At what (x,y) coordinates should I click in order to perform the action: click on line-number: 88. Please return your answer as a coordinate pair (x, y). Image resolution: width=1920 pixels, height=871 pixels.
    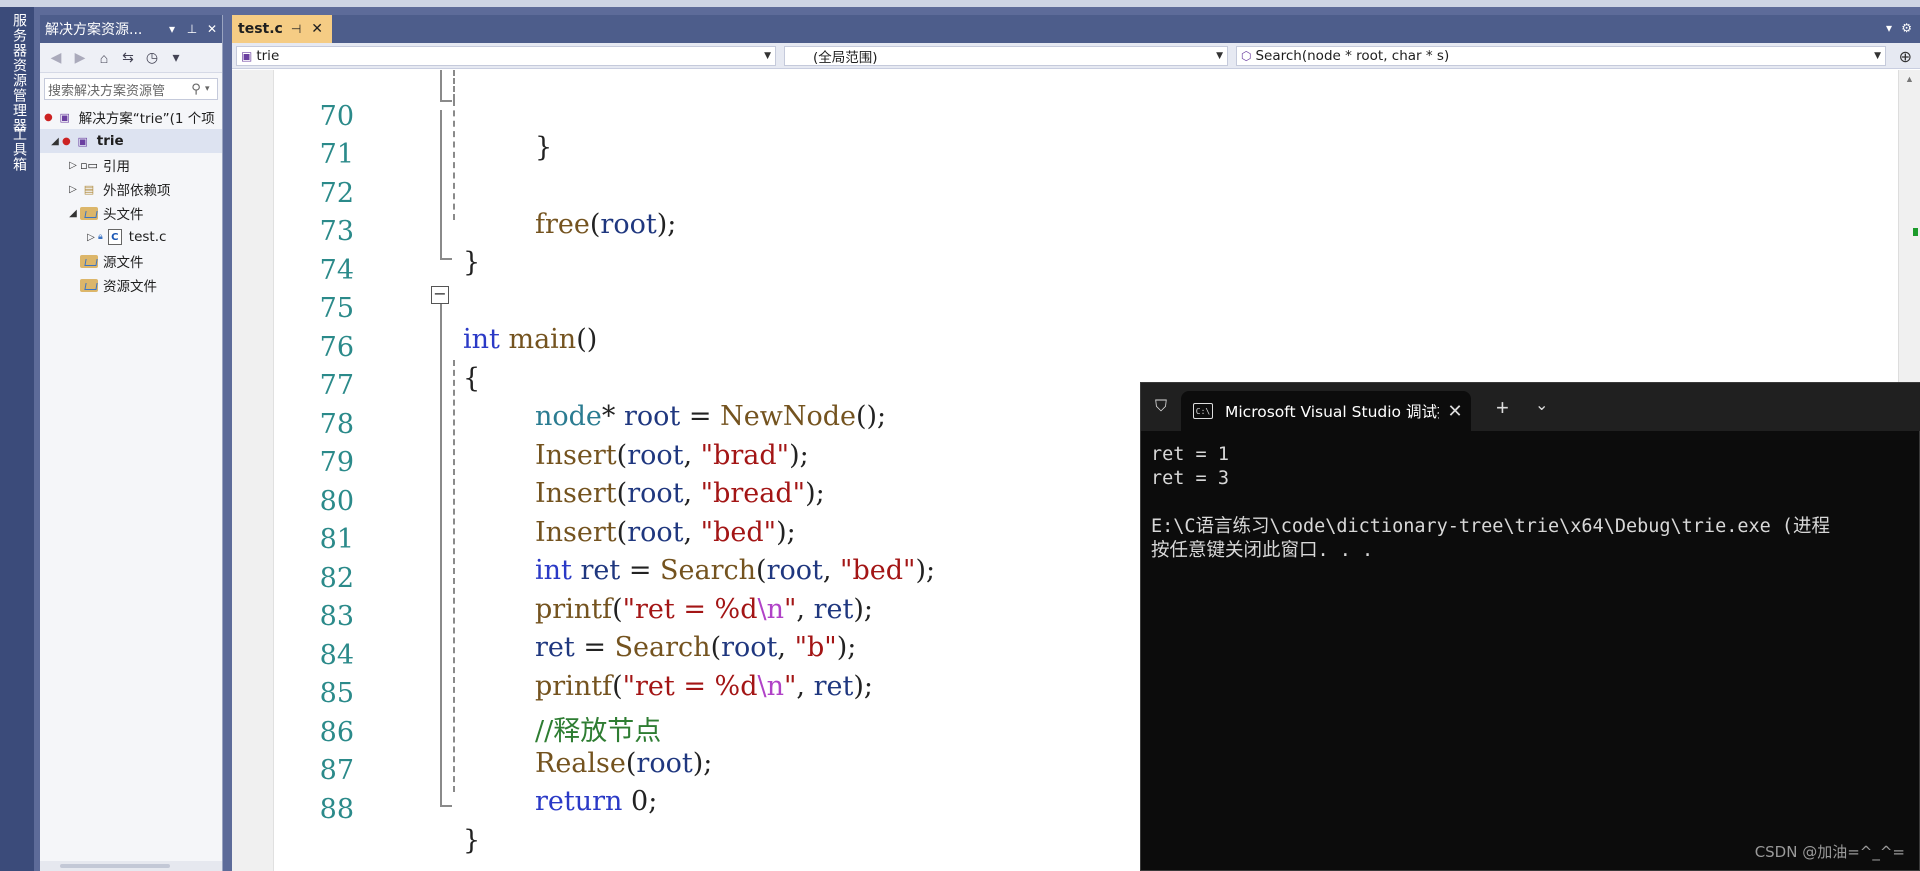
    Looking at the image, I should click on (336, 809).